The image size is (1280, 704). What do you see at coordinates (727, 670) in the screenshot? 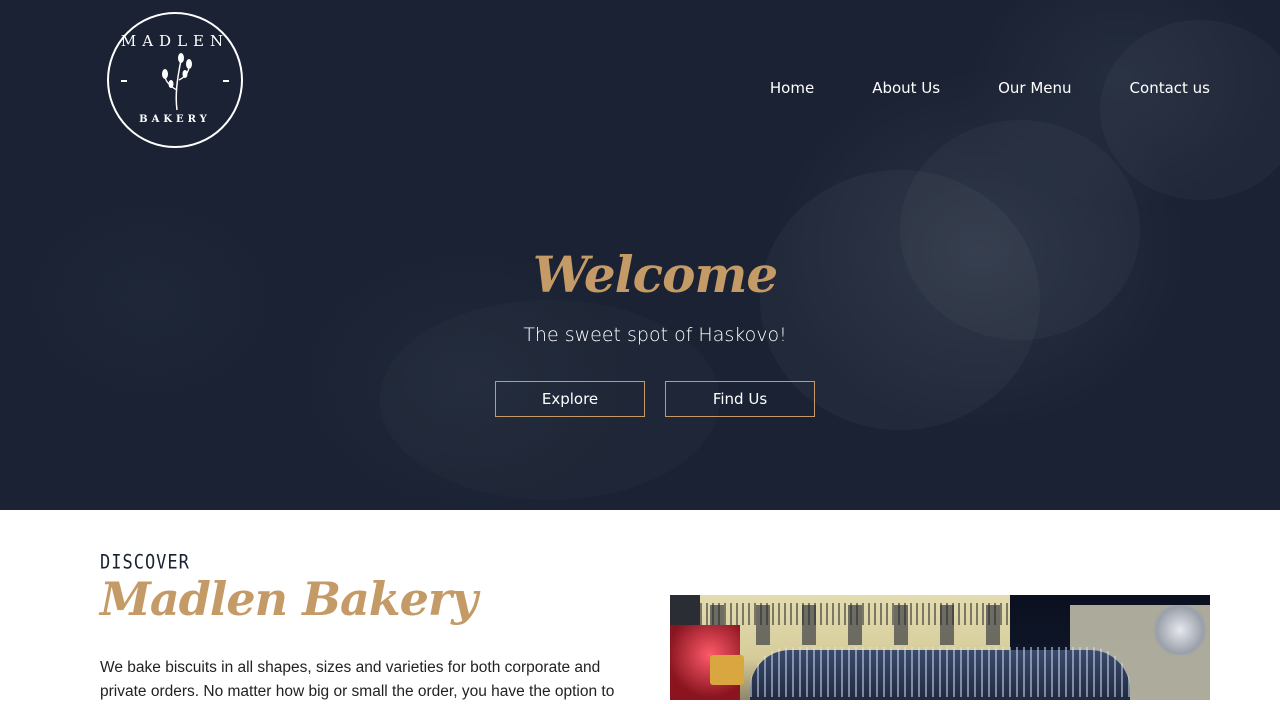
I see `photo-club-sign` at bounding box center [727, 670].